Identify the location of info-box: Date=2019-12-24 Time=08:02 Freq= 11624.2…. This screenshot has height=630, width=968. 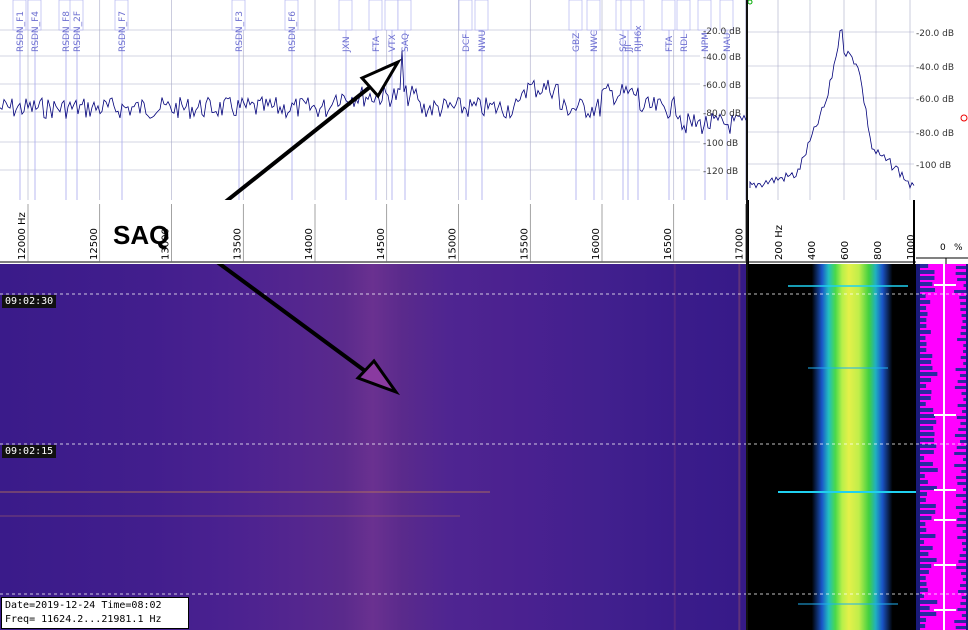
(95, 613).